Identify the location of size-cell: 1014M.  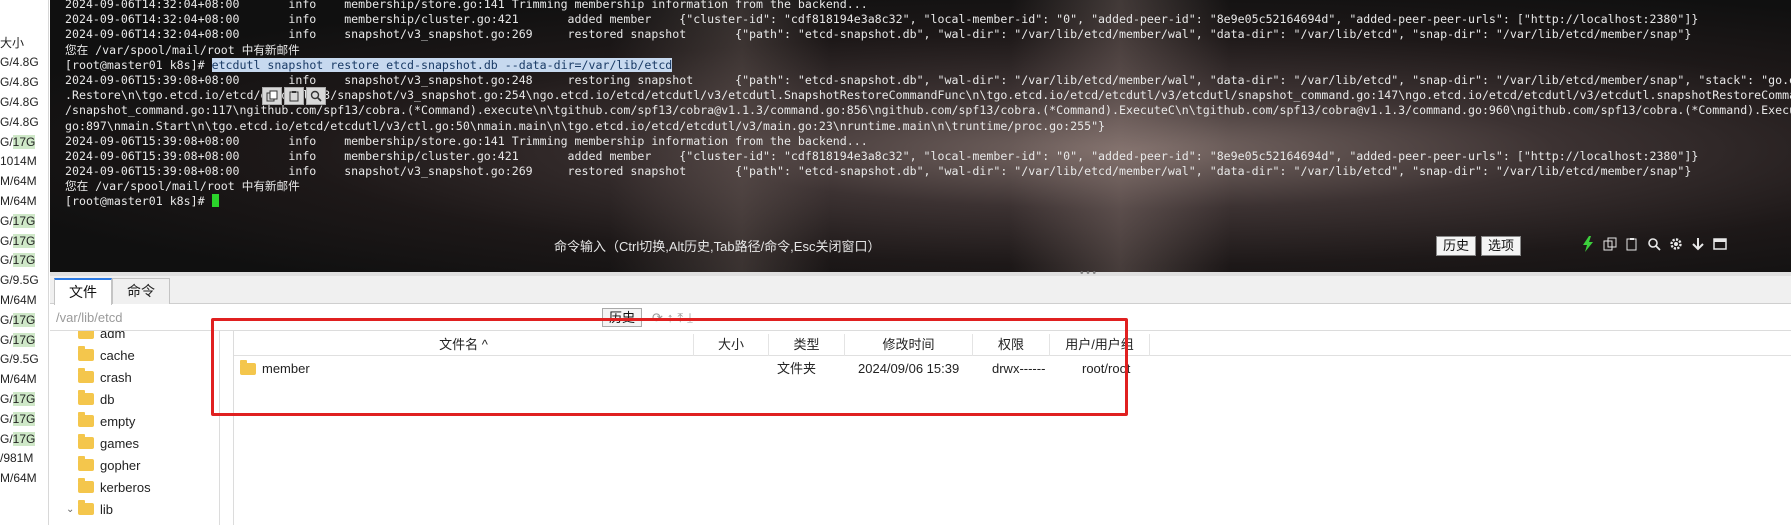
(18, 161).